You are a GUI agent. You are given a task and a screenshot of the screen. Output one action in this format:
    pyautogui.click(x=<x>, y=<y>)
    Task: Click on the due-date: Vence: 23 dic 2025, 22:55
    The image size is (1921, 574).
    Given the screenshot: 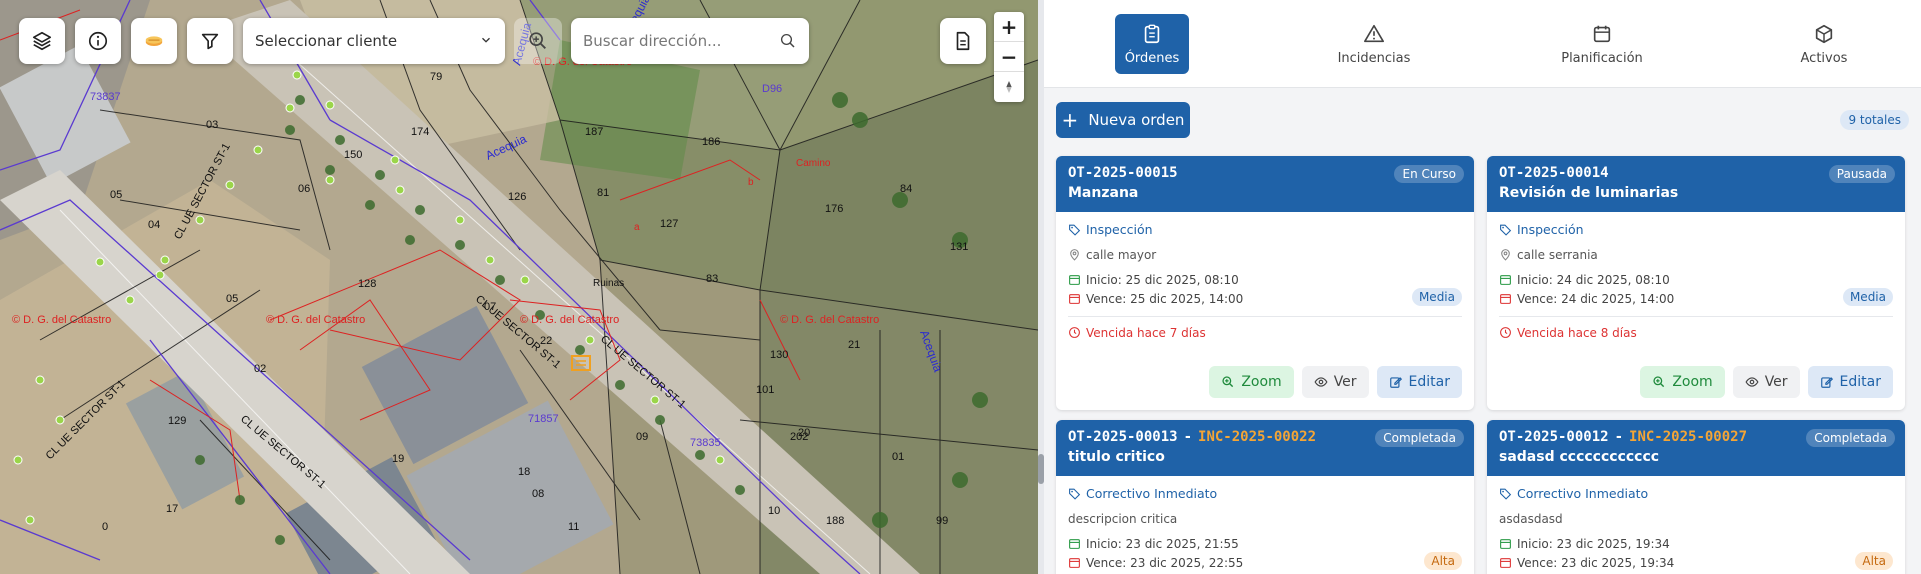 What is the action you would take?
    pyautogui.click(x=1165, y=562)
    